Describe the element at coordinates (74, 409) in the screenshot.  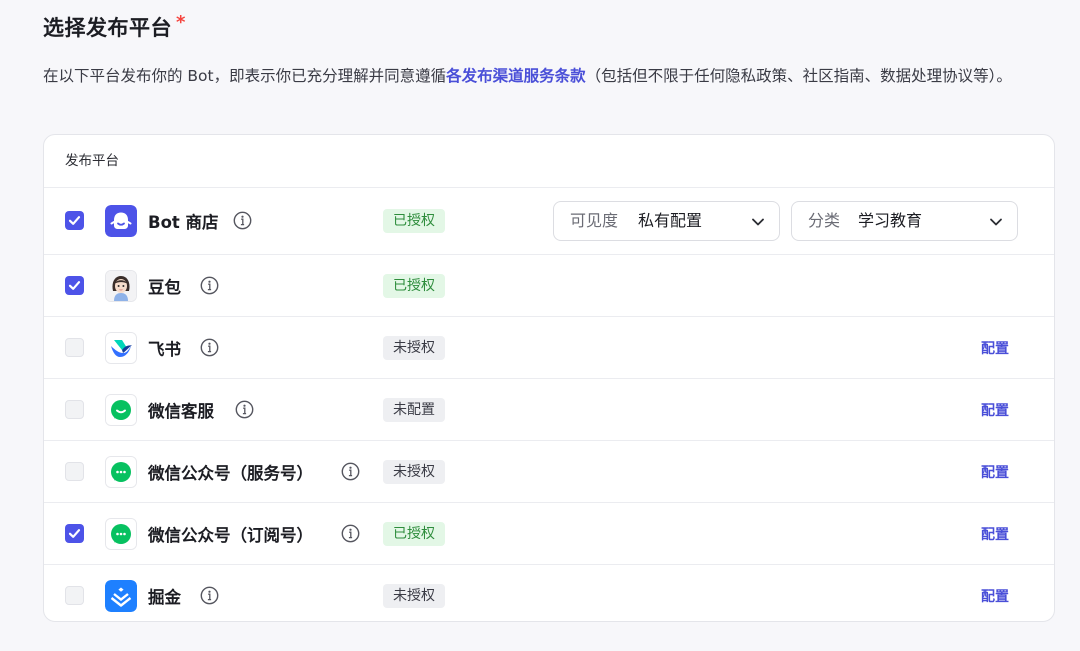
I see `checkbox-wechat-service` at that location.